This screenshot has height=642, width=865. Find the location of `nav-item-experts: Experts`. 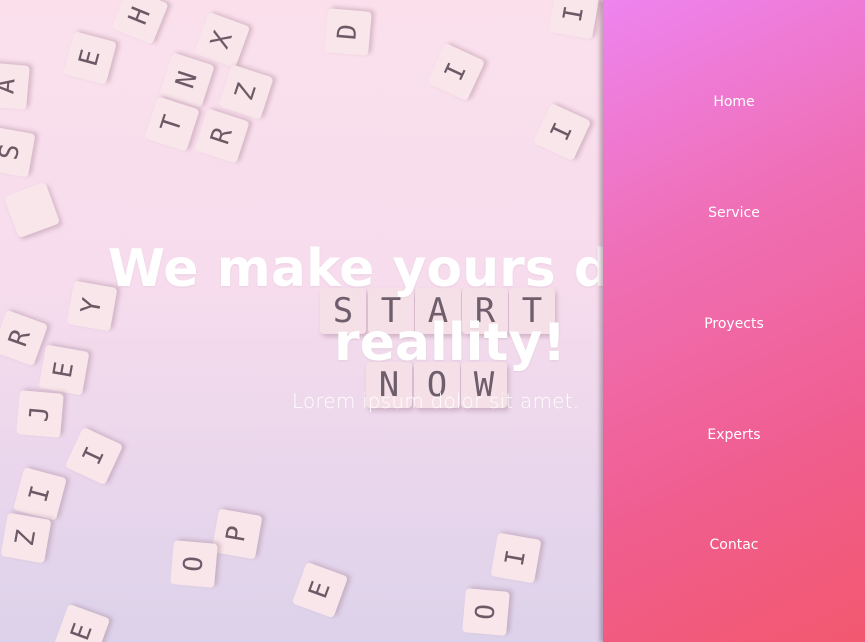

nav-item-experts: Experts is located at coordinates (734, 435).